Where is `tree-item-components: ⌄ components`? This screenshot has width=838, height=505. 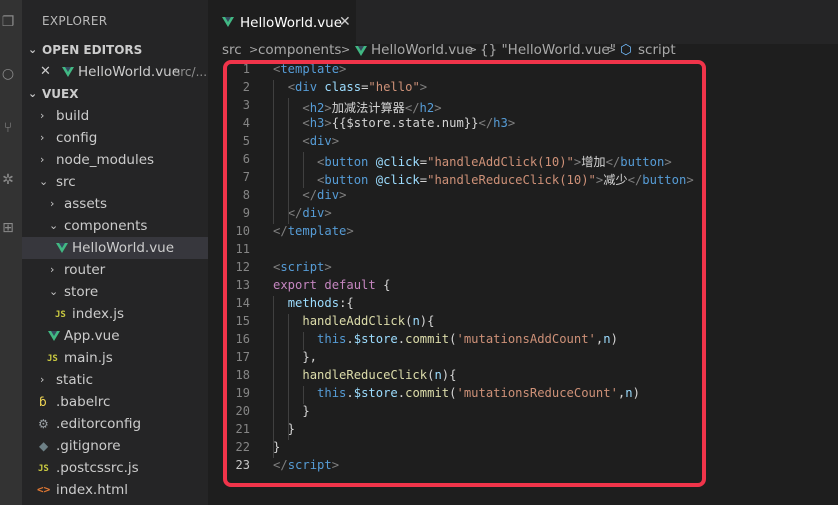
tree-item-components: ⌄ components is located at coordinates (115, 226).